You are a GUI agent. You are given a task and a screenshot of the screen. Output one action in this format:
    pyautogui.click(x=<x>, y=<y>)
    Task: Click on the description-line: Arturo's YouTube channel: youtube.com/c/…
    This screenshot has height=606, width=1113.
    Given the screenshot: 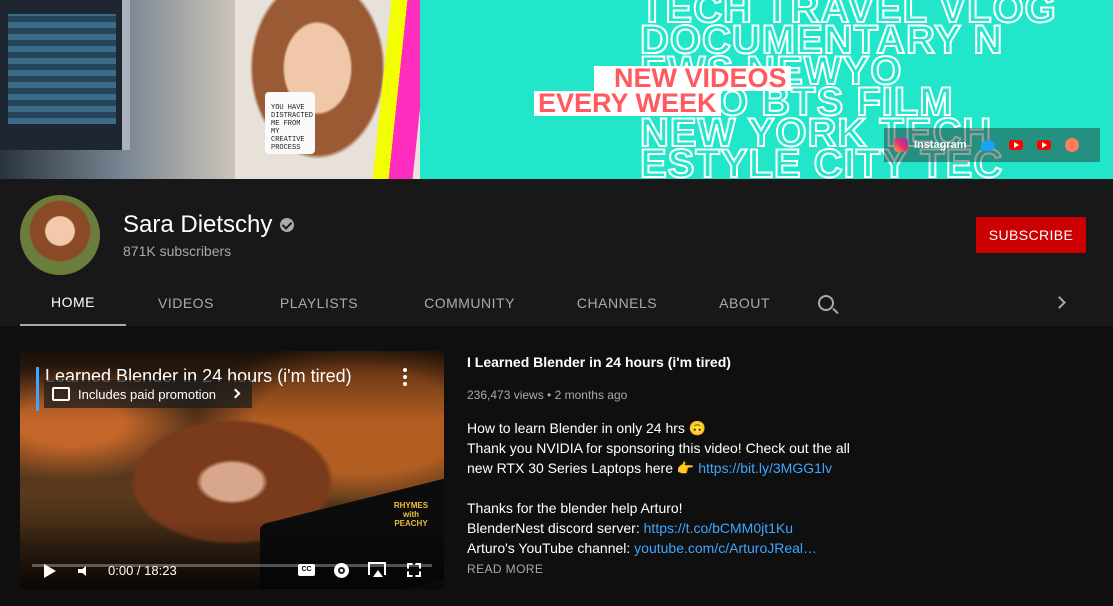 What is the action you would take?
    pyautogui.click(x=642, y=548)
    